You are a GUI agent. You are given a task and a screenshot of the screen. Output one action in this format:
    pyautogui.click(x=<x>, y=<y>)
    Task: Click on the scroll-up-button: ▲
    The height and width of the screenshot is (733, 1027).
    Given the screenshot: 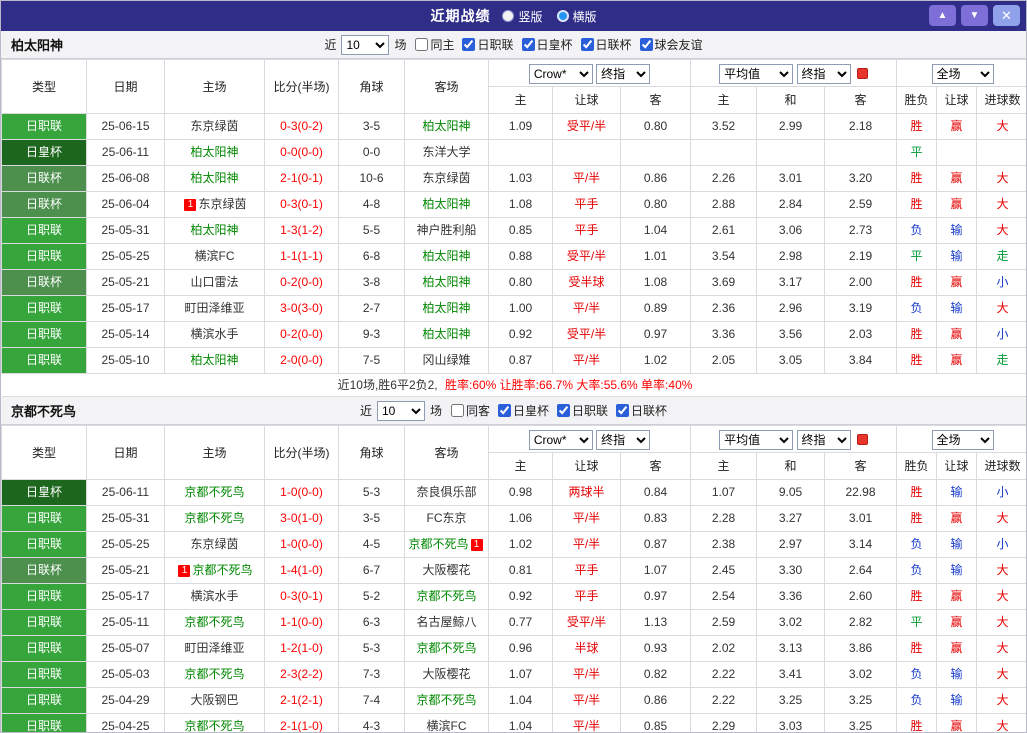 What is the action you would take?
    pyautogui.click(x=942, y=15)
    